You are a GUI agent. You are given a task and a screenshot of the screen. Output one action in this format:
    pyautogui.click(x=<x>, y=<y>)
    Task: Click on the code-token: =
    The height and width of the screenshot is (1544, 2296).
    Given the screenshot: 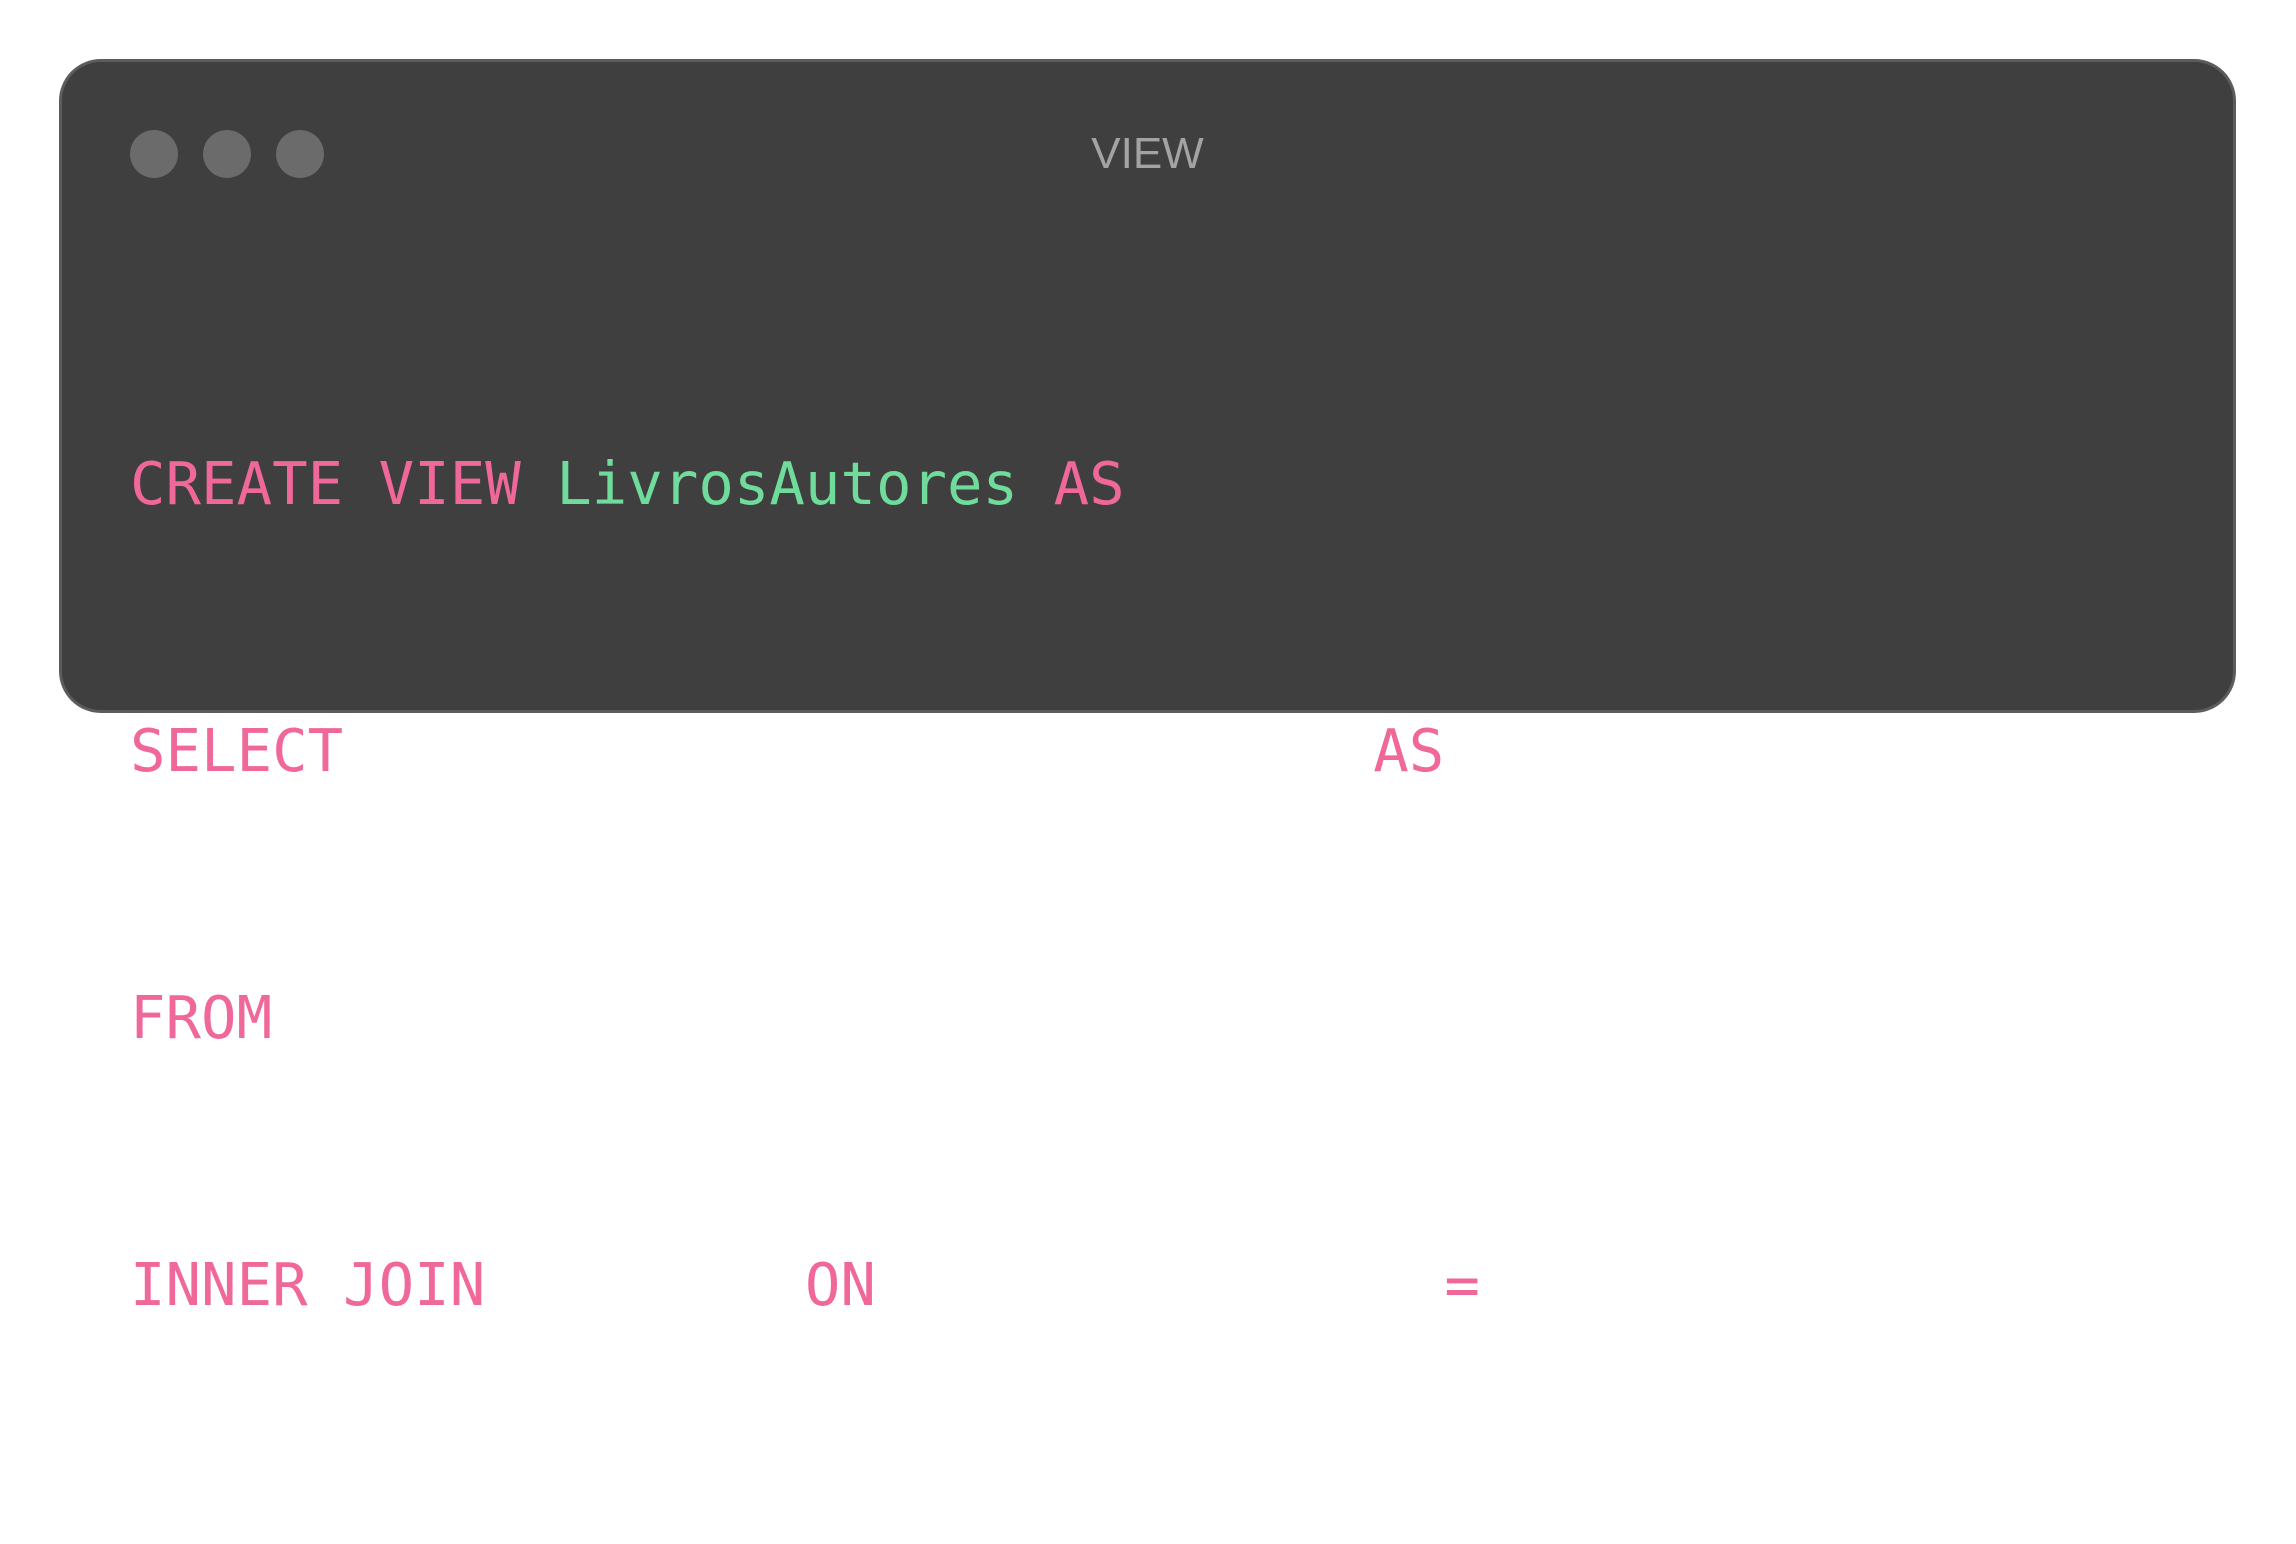 What is the action you would take?
    pyautogui.click(x=1480, y=1284)
    